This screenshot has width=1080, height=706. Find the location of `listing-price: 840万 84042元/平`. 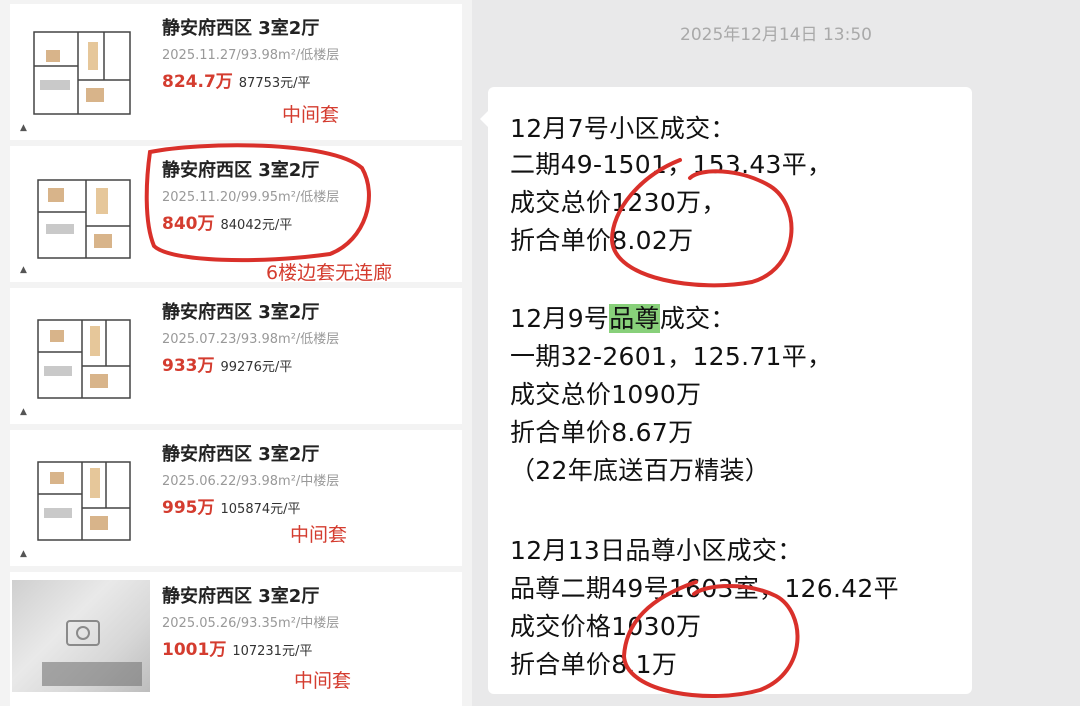

listing-price: 840万 84042元/平 is located at coordinates (227, 221).